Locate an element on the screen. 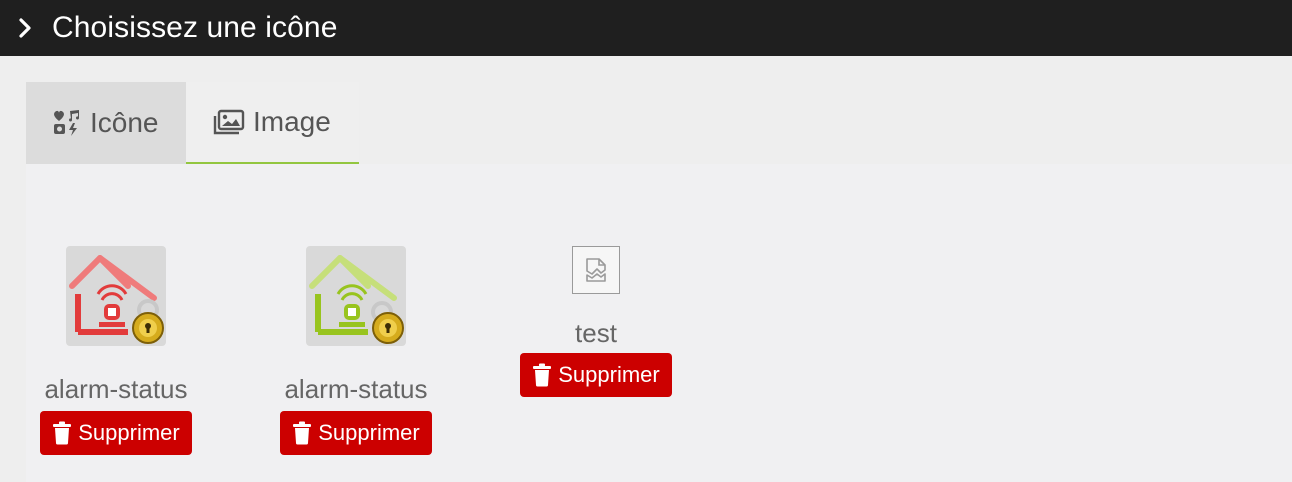 This screenshot has height=482, width=1292. broken-image-icon is located at coordinates (596, 270).